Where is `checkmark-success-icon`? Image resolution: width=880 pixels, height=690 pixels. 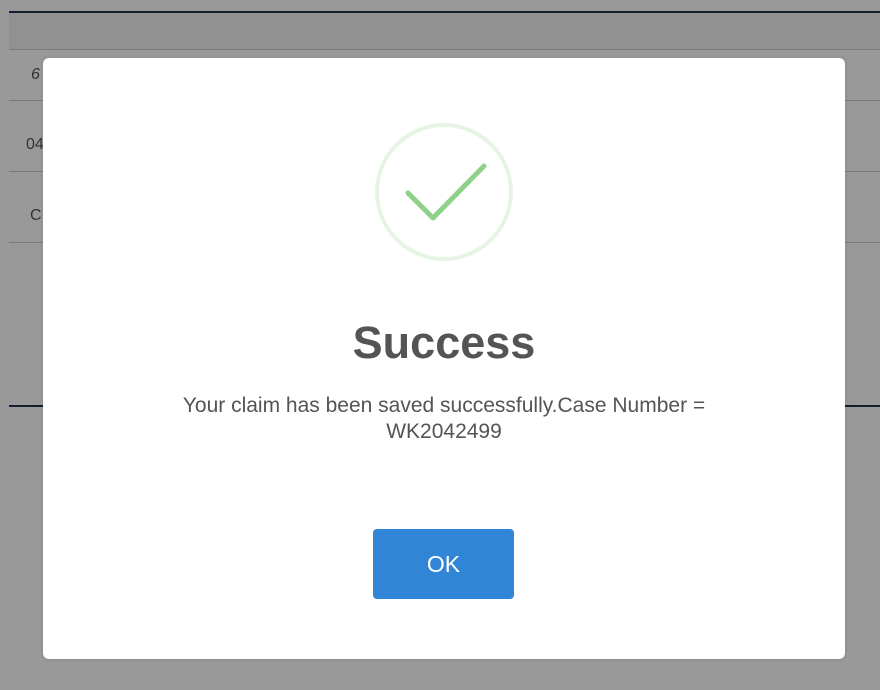 checkmark-success-icon is located at coordinates (444, 192).